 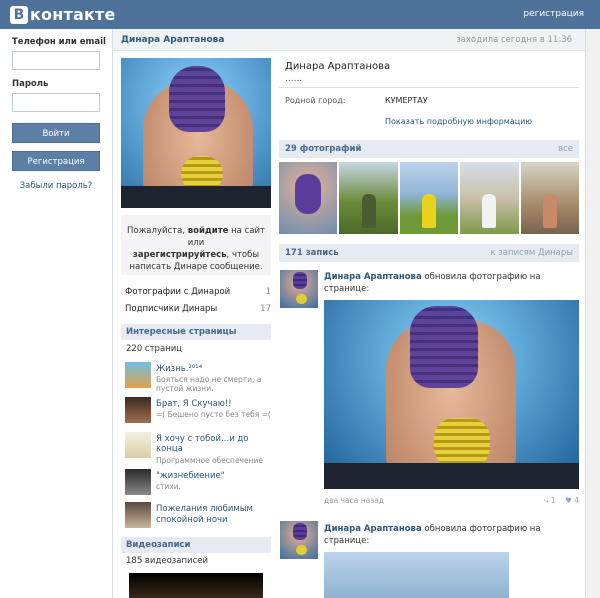 What do you see at coordinates (30, 84) in the screenshot?
I see `password-label: Пароль` at bounding box center [30, 84].